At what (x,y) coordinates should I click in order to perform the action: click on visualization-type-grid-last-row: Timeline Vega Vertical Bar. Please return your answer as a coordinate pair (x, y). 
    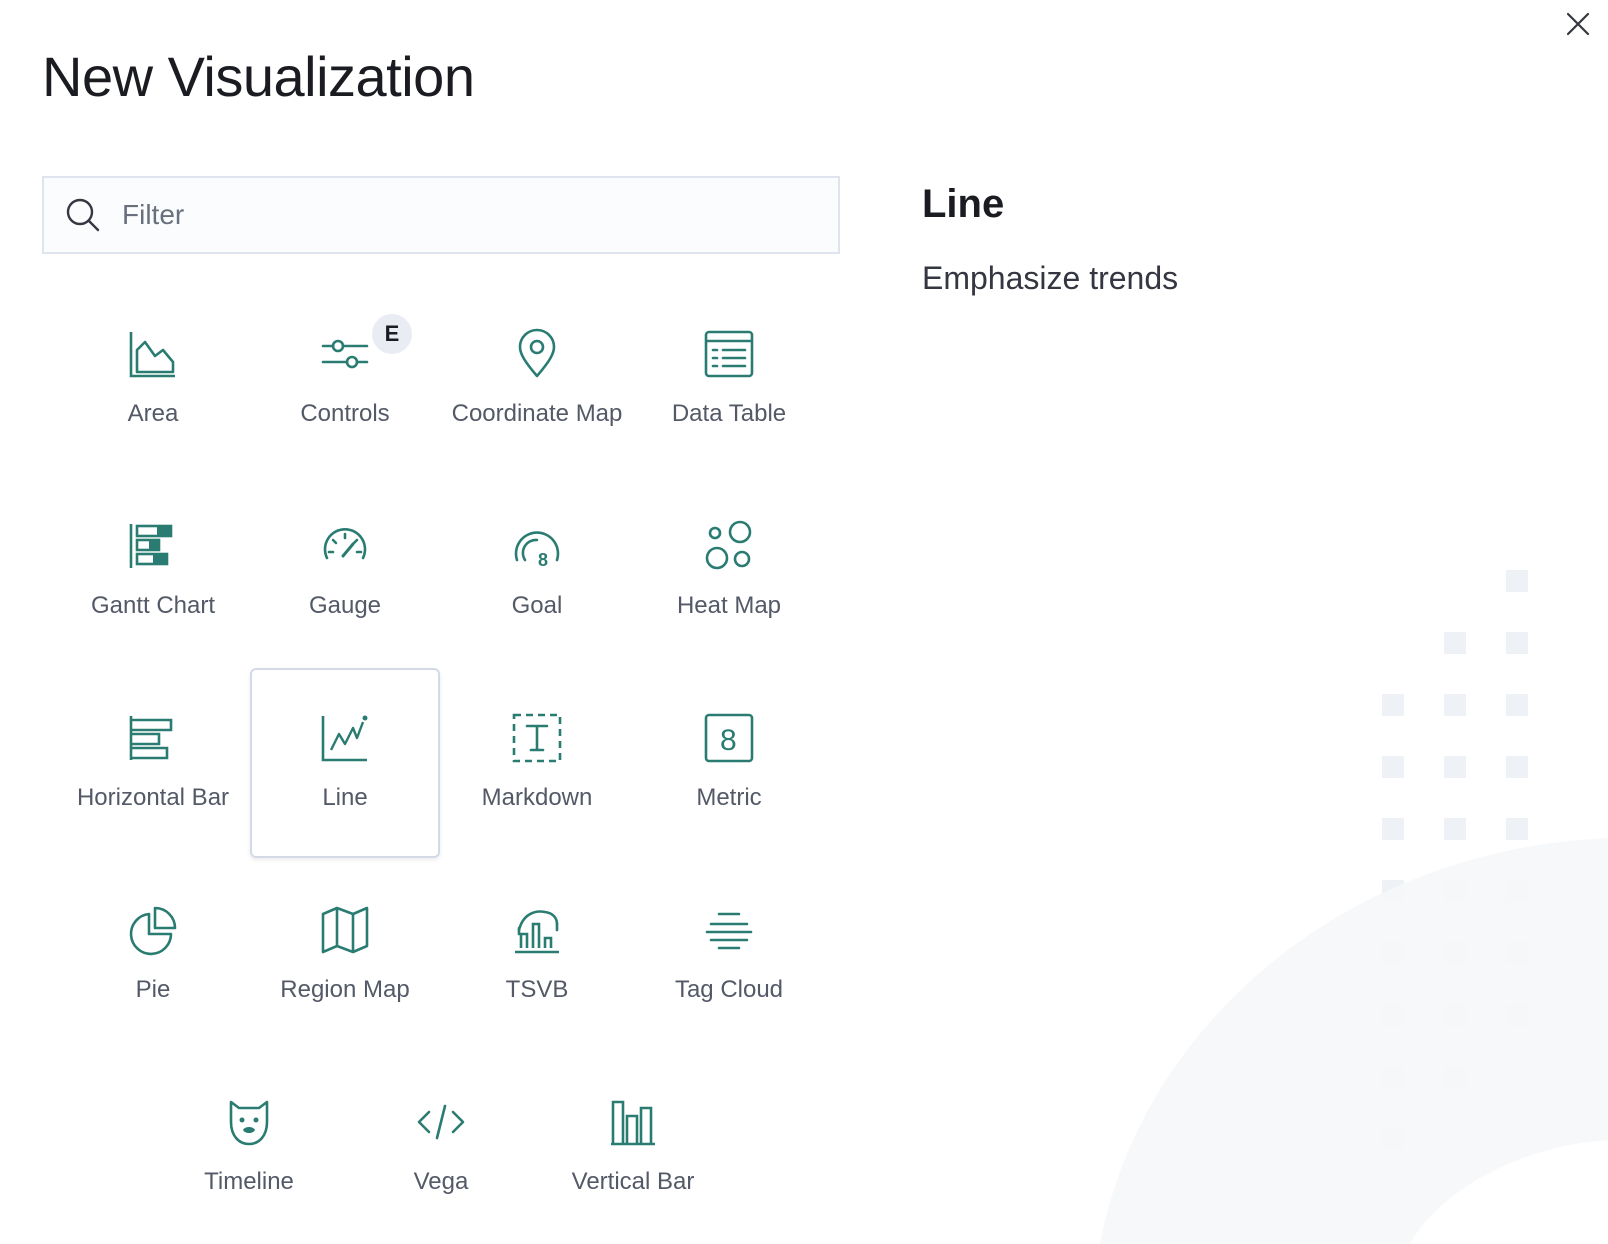
    Looking at the image, I should click on (442, 1148).